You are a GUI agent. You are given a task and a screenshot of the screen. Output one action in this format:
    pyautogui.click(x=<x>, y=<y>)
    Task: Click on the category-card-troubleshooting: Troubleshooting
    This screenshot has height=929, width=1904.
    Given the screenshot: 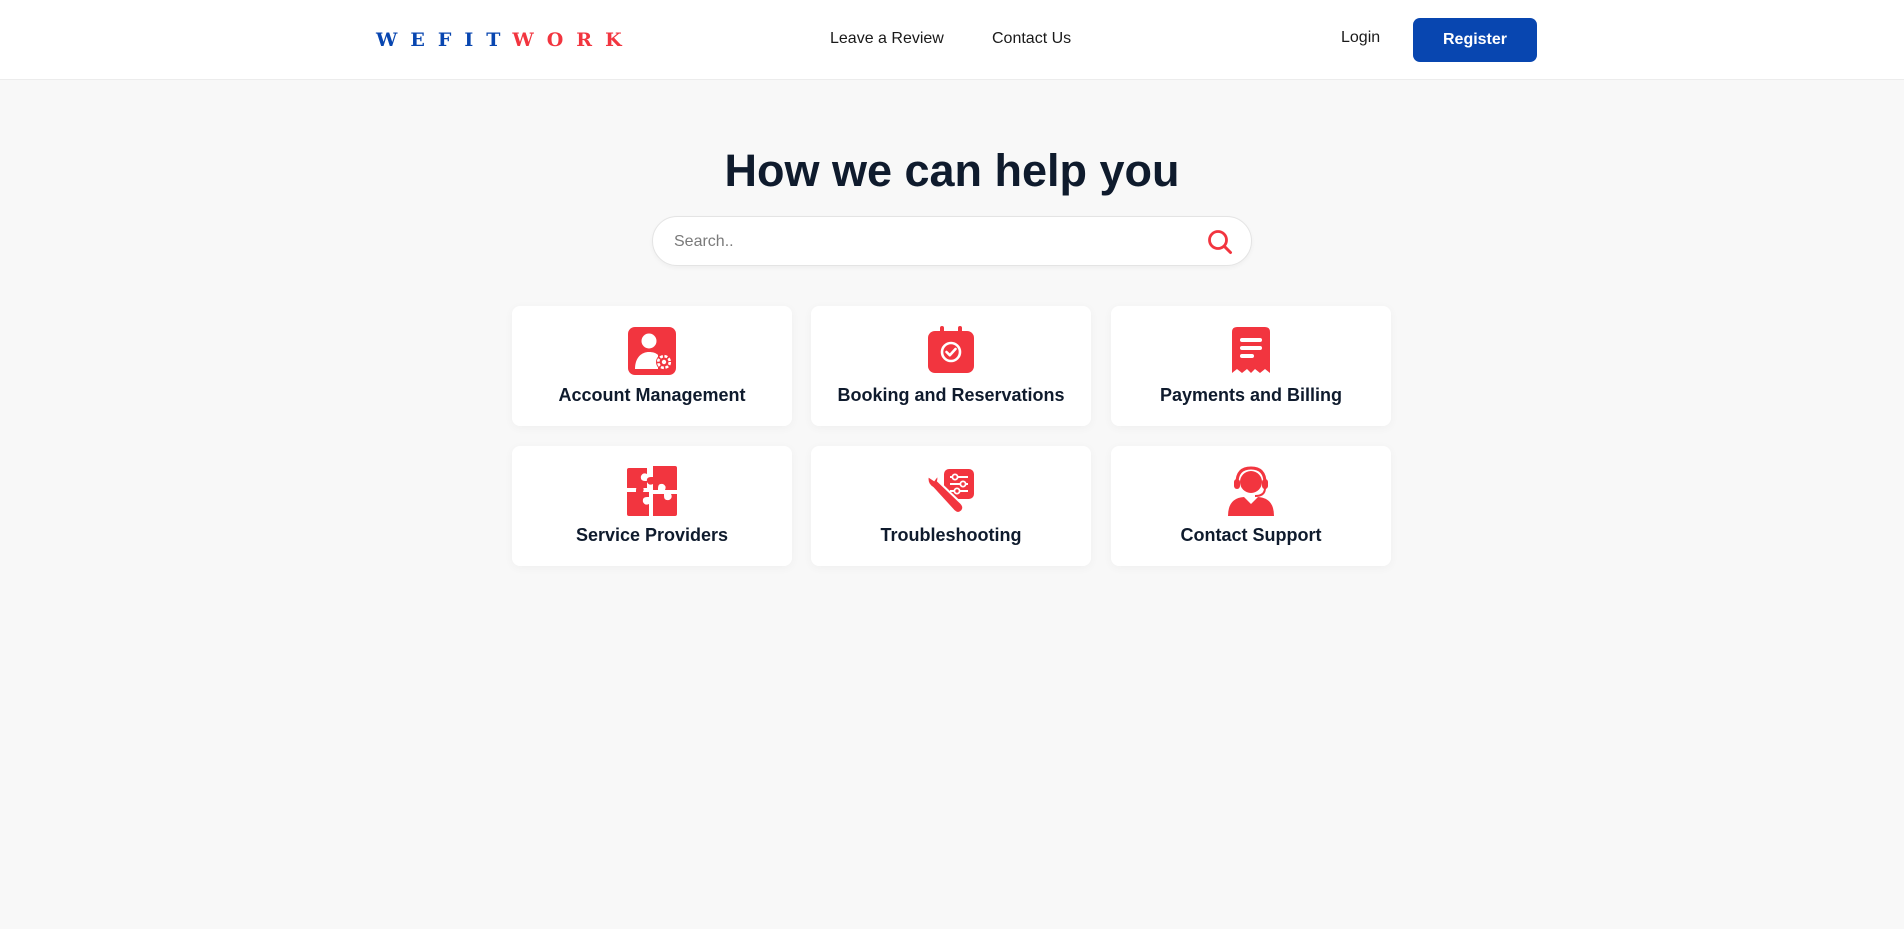 What is the action you would take?
    pyautogui.click(x=951, y=506)
    